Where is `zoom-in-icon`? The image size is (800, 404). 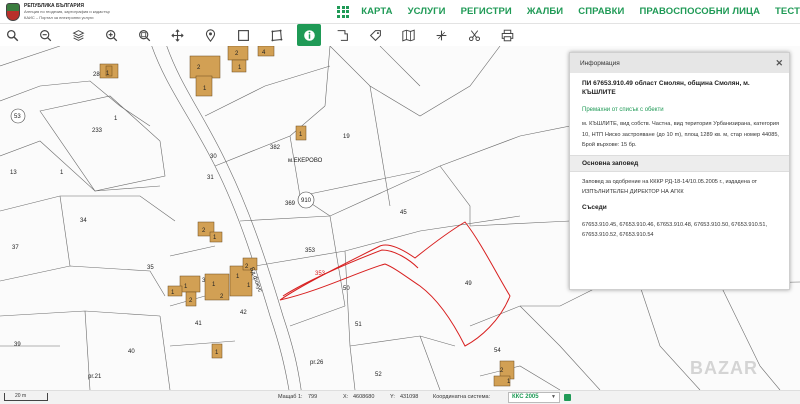 zoom-in-icon is located at coordinates (111, 35).